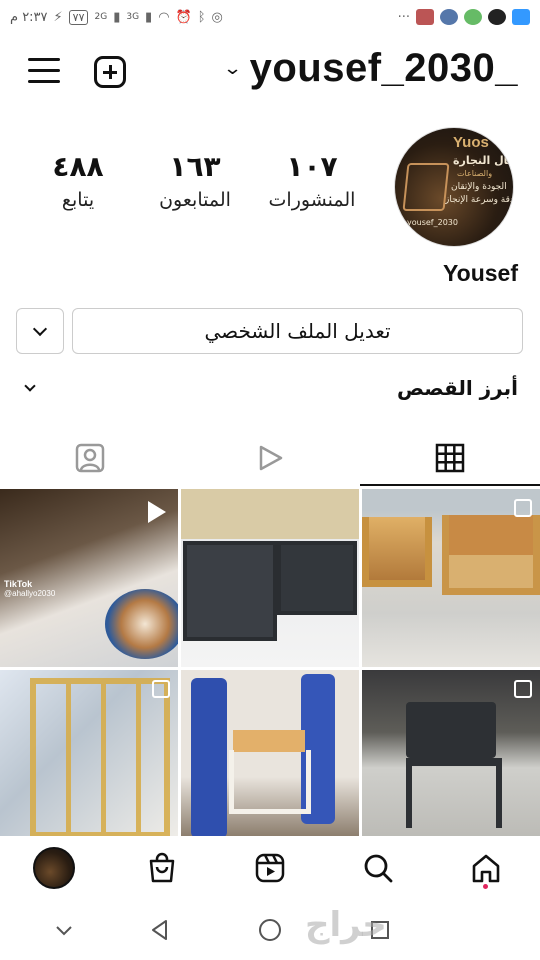 The height and width of the screenshot is (960, 540). I want to click on avatar-text-line: أعمال النجارة, so click(483, 160).